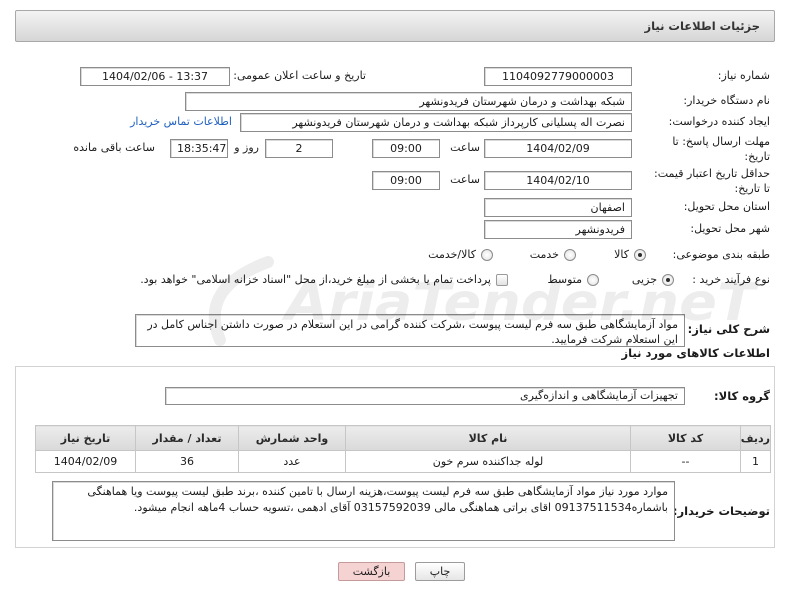  Describe the element at coordinates (570, 255) in the screenshot. I see `radio-service` at that location.